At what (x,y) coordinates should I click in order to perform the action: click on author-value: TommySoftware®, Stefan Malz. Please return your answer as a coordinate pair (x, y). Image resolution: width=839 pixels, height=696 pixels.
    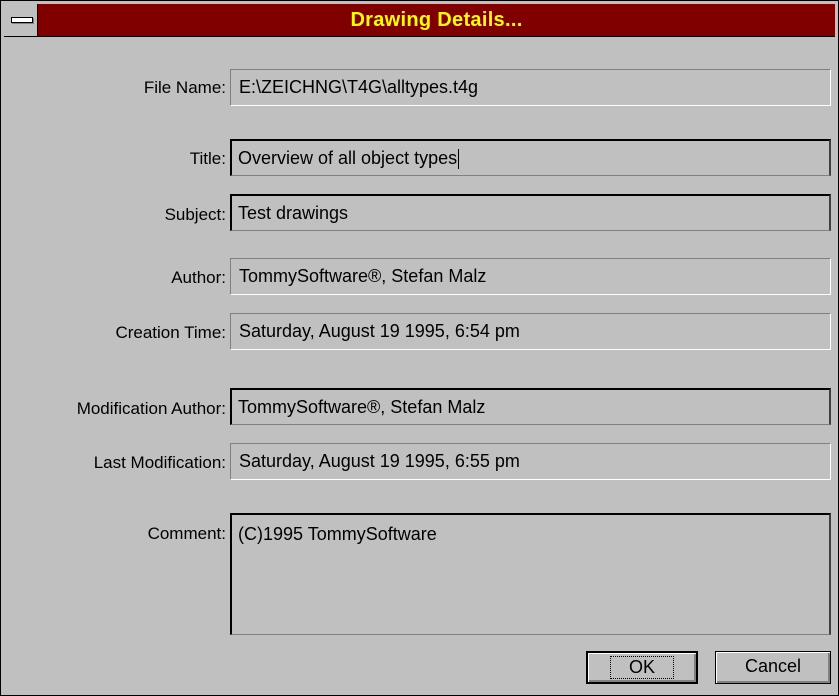
    Looking at the image, I should click on (530, 276).